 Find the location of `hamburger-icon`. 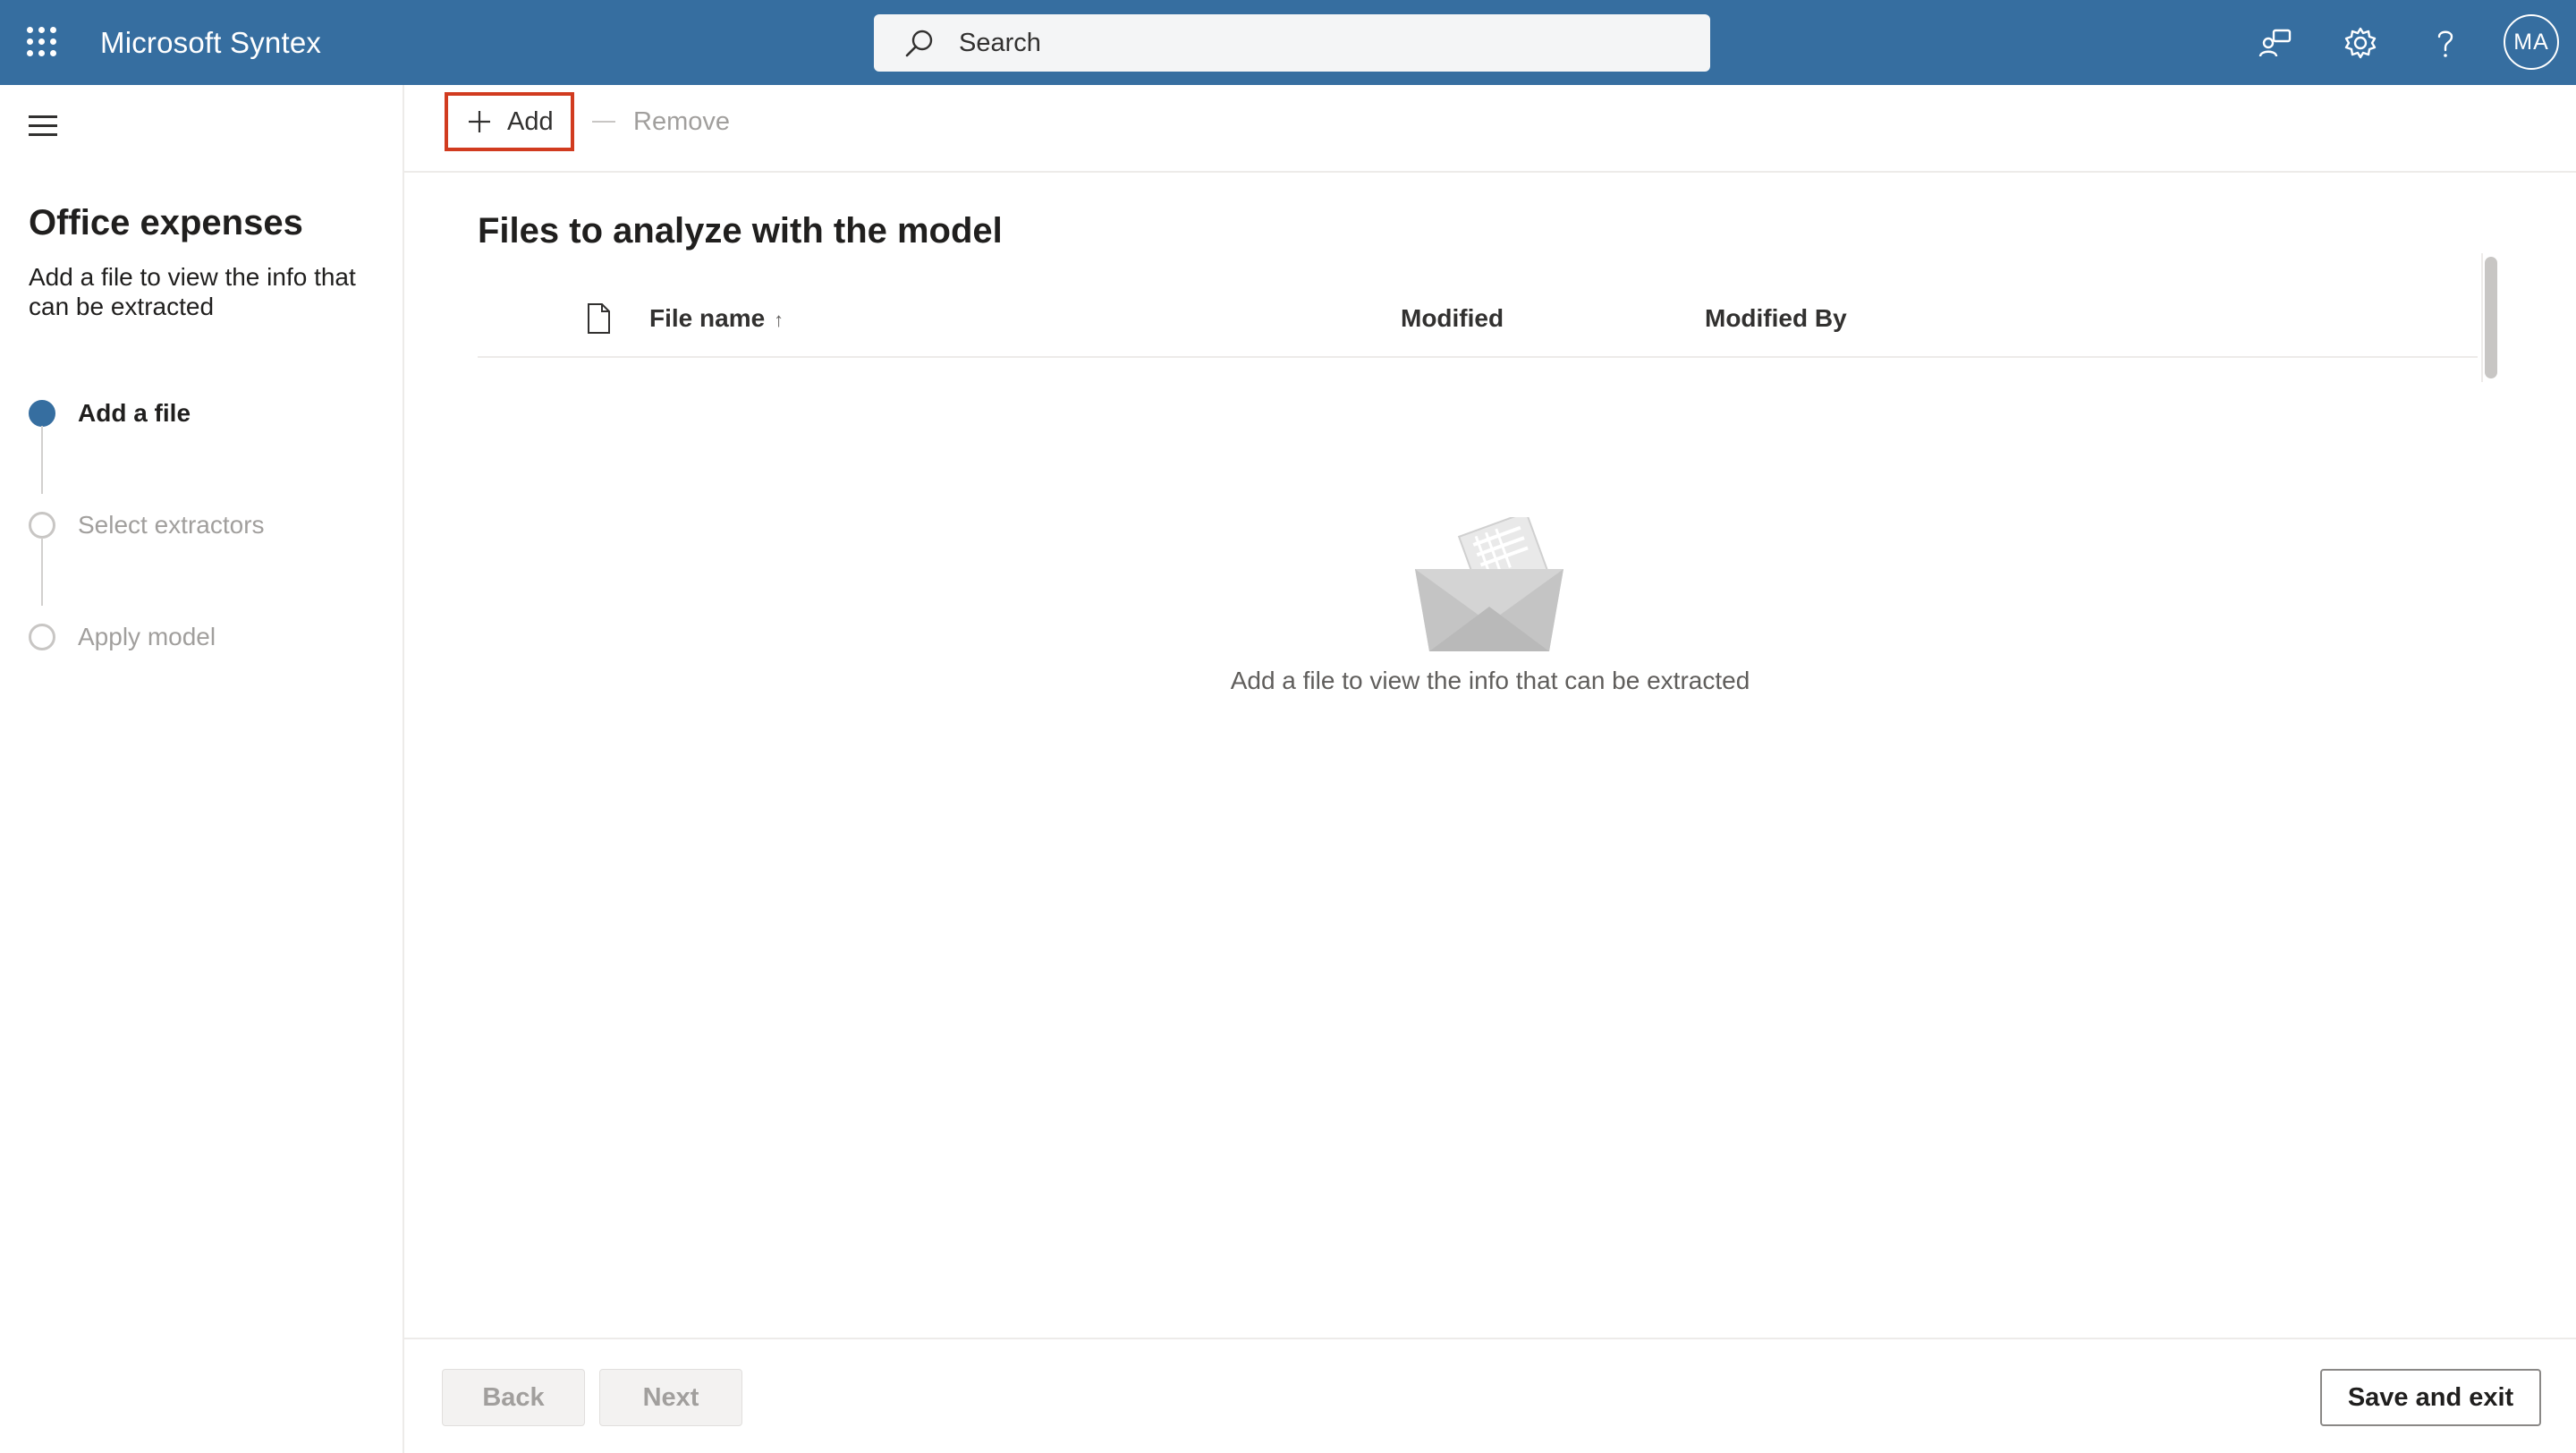

hamburger-icon is located at coordinates (43, 126).